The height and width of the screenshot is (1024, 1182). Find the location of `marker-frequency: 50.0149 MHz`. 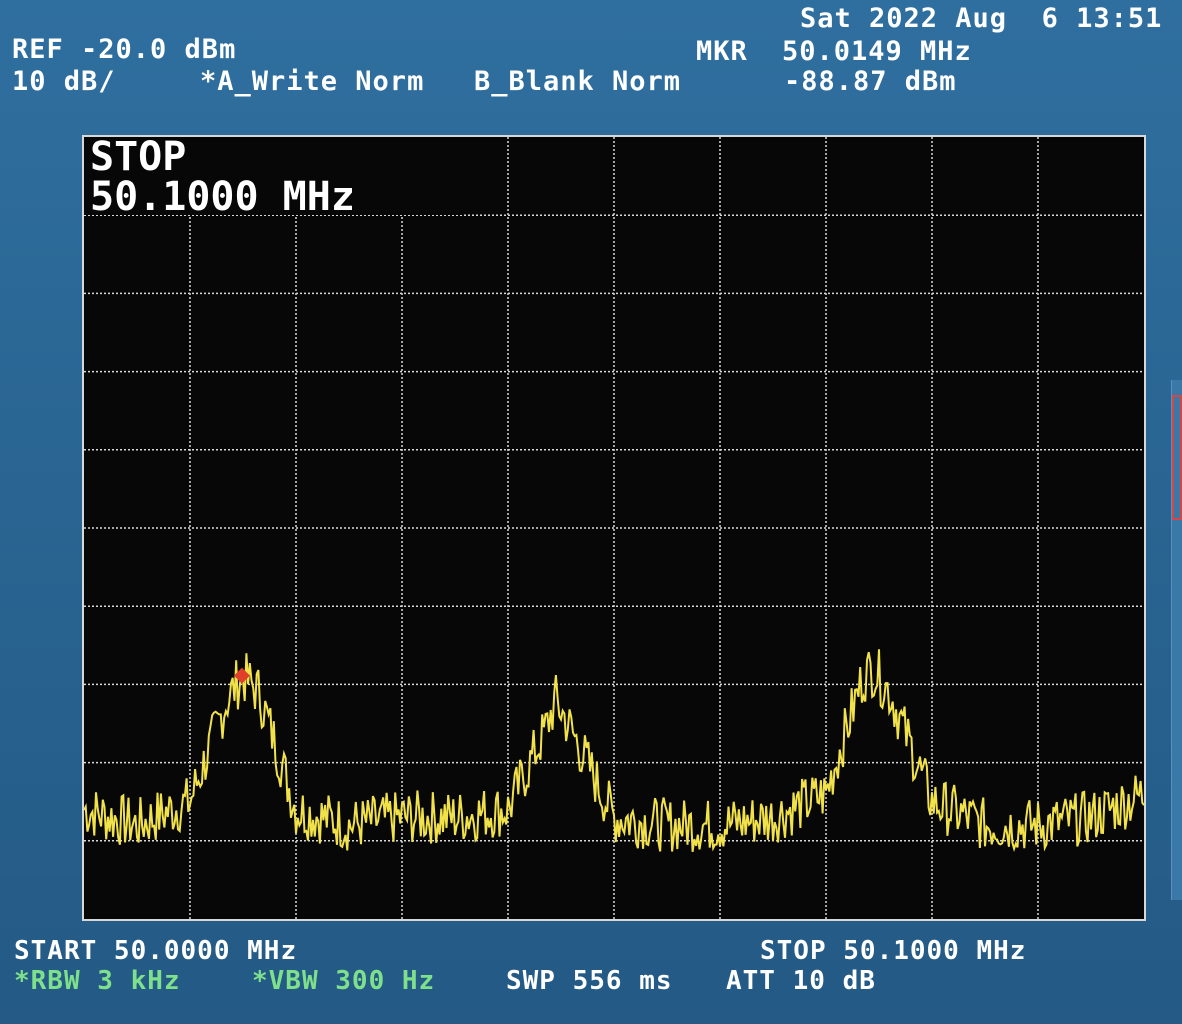

marker-frequency: 50.0149 MHz is located at coordinates (877, 51).